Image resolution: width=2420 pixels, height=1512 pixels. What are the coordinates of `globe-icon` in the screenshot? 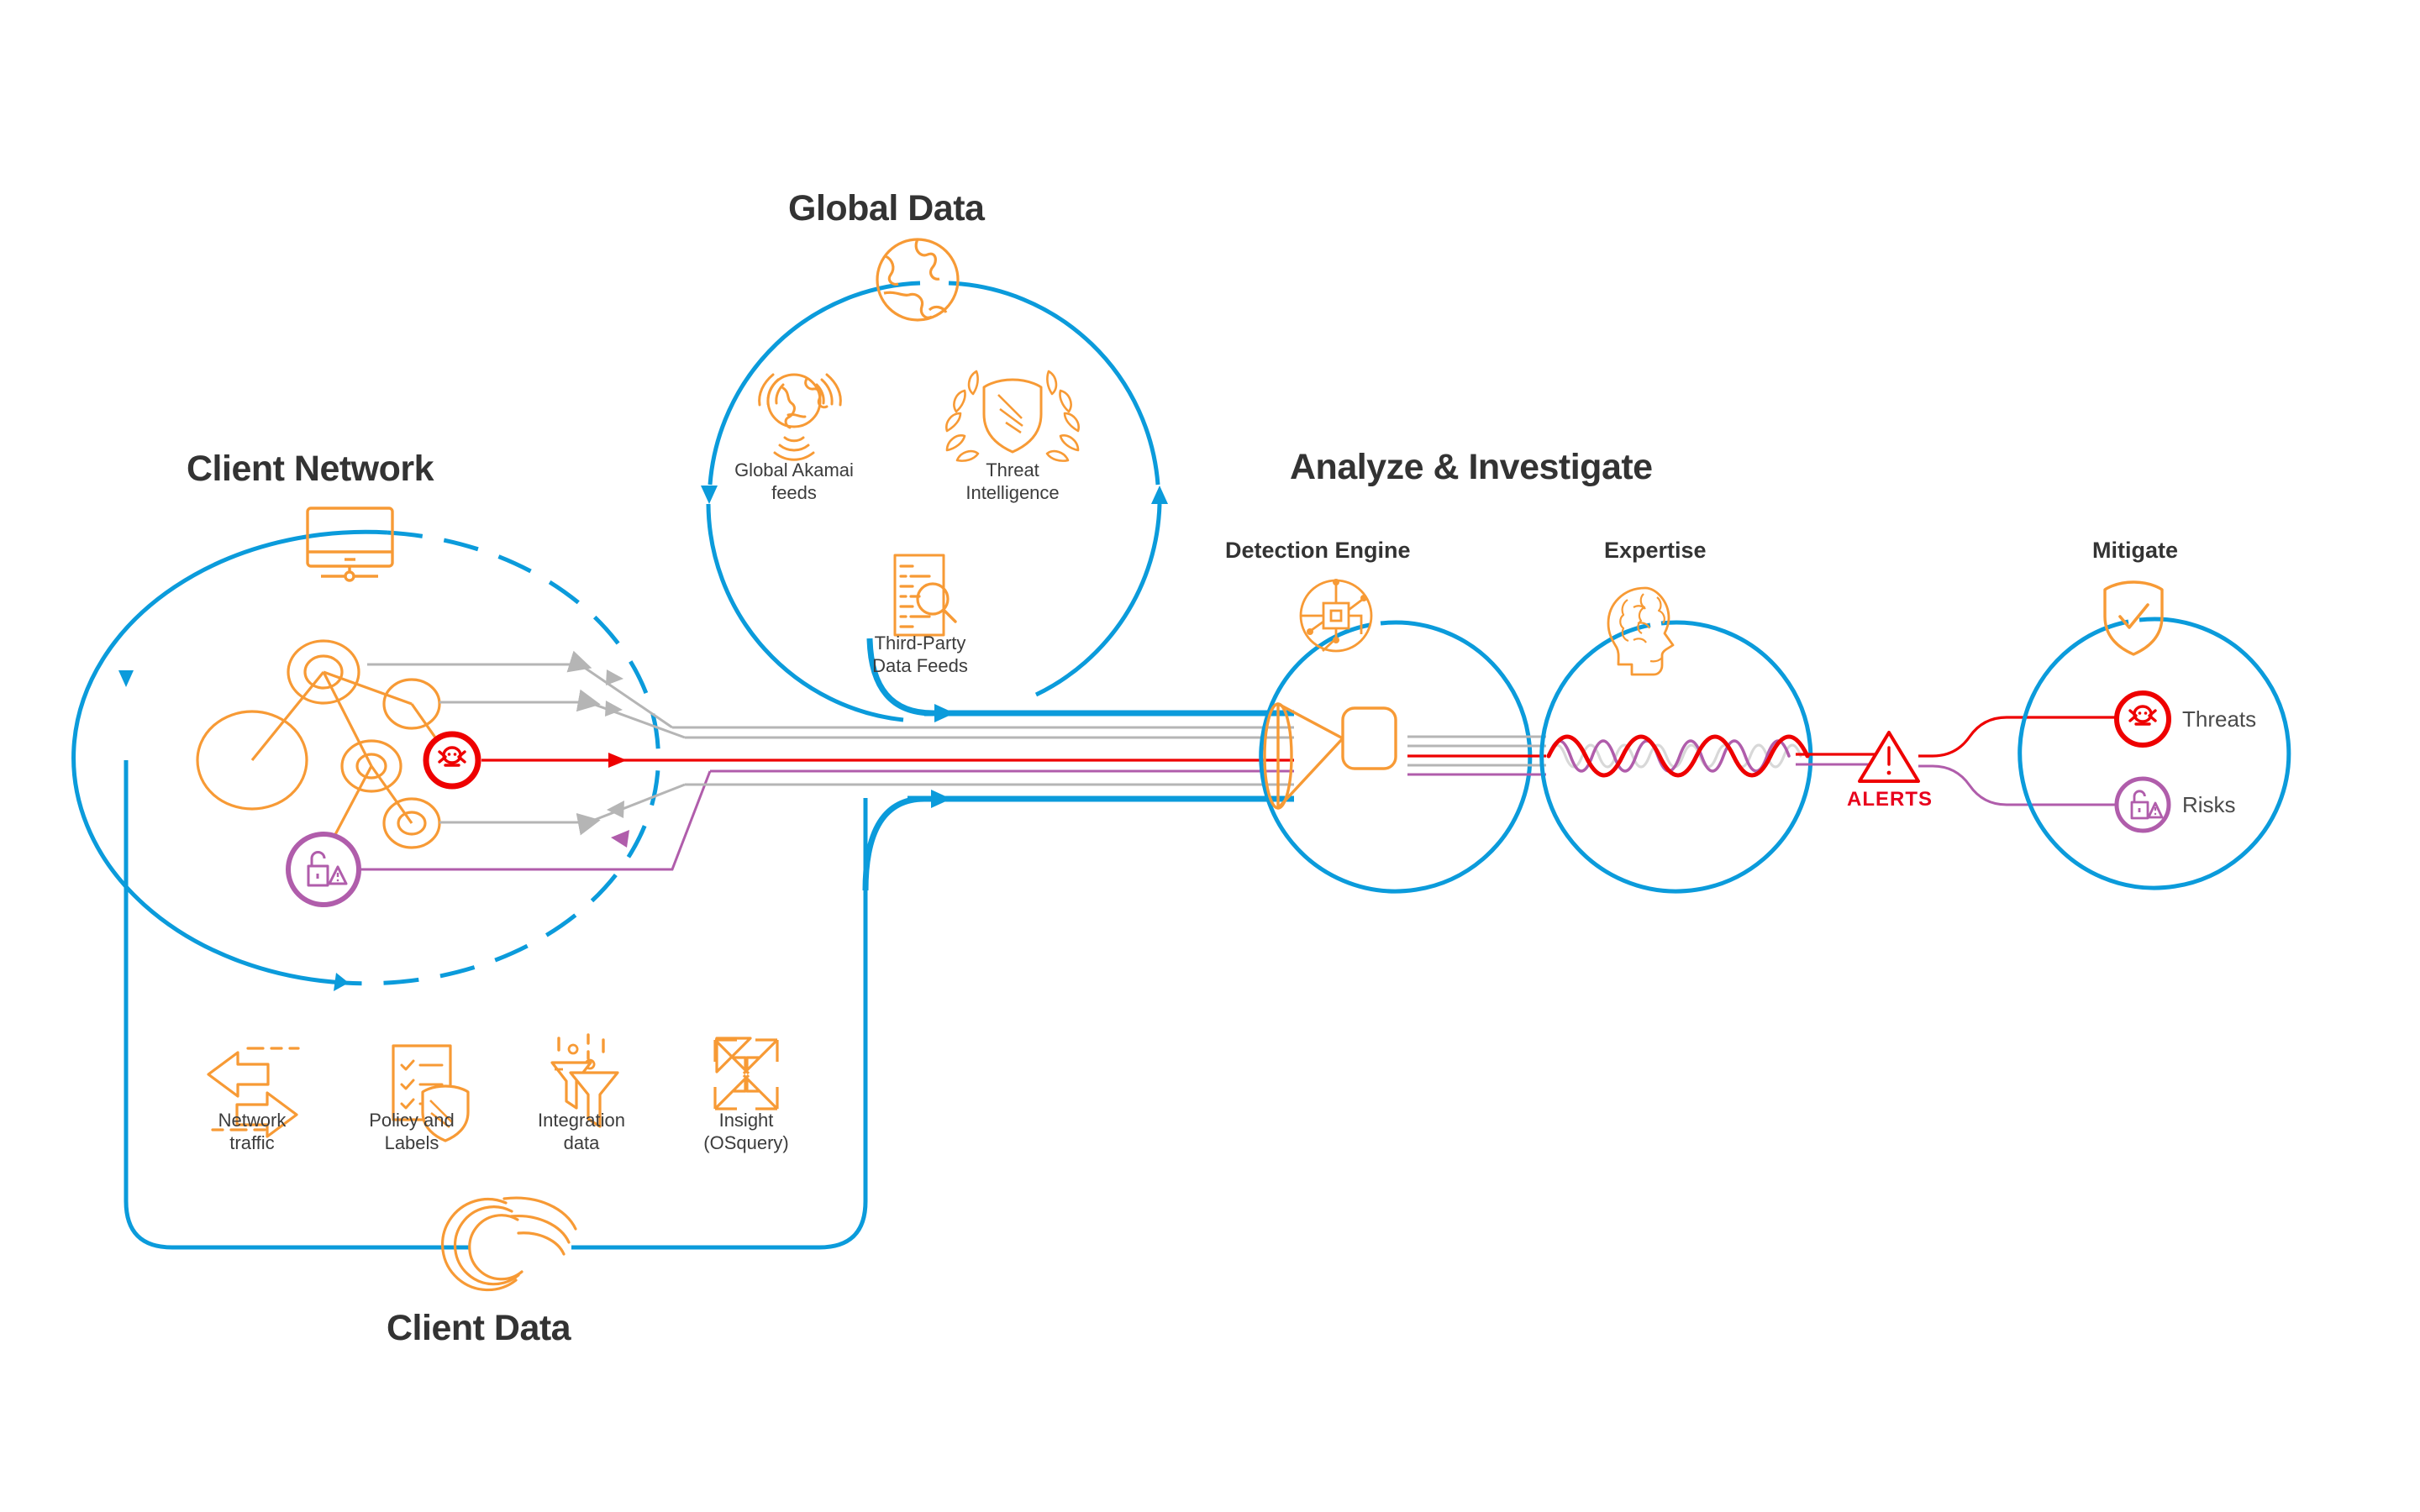 It's located at (918, 280).